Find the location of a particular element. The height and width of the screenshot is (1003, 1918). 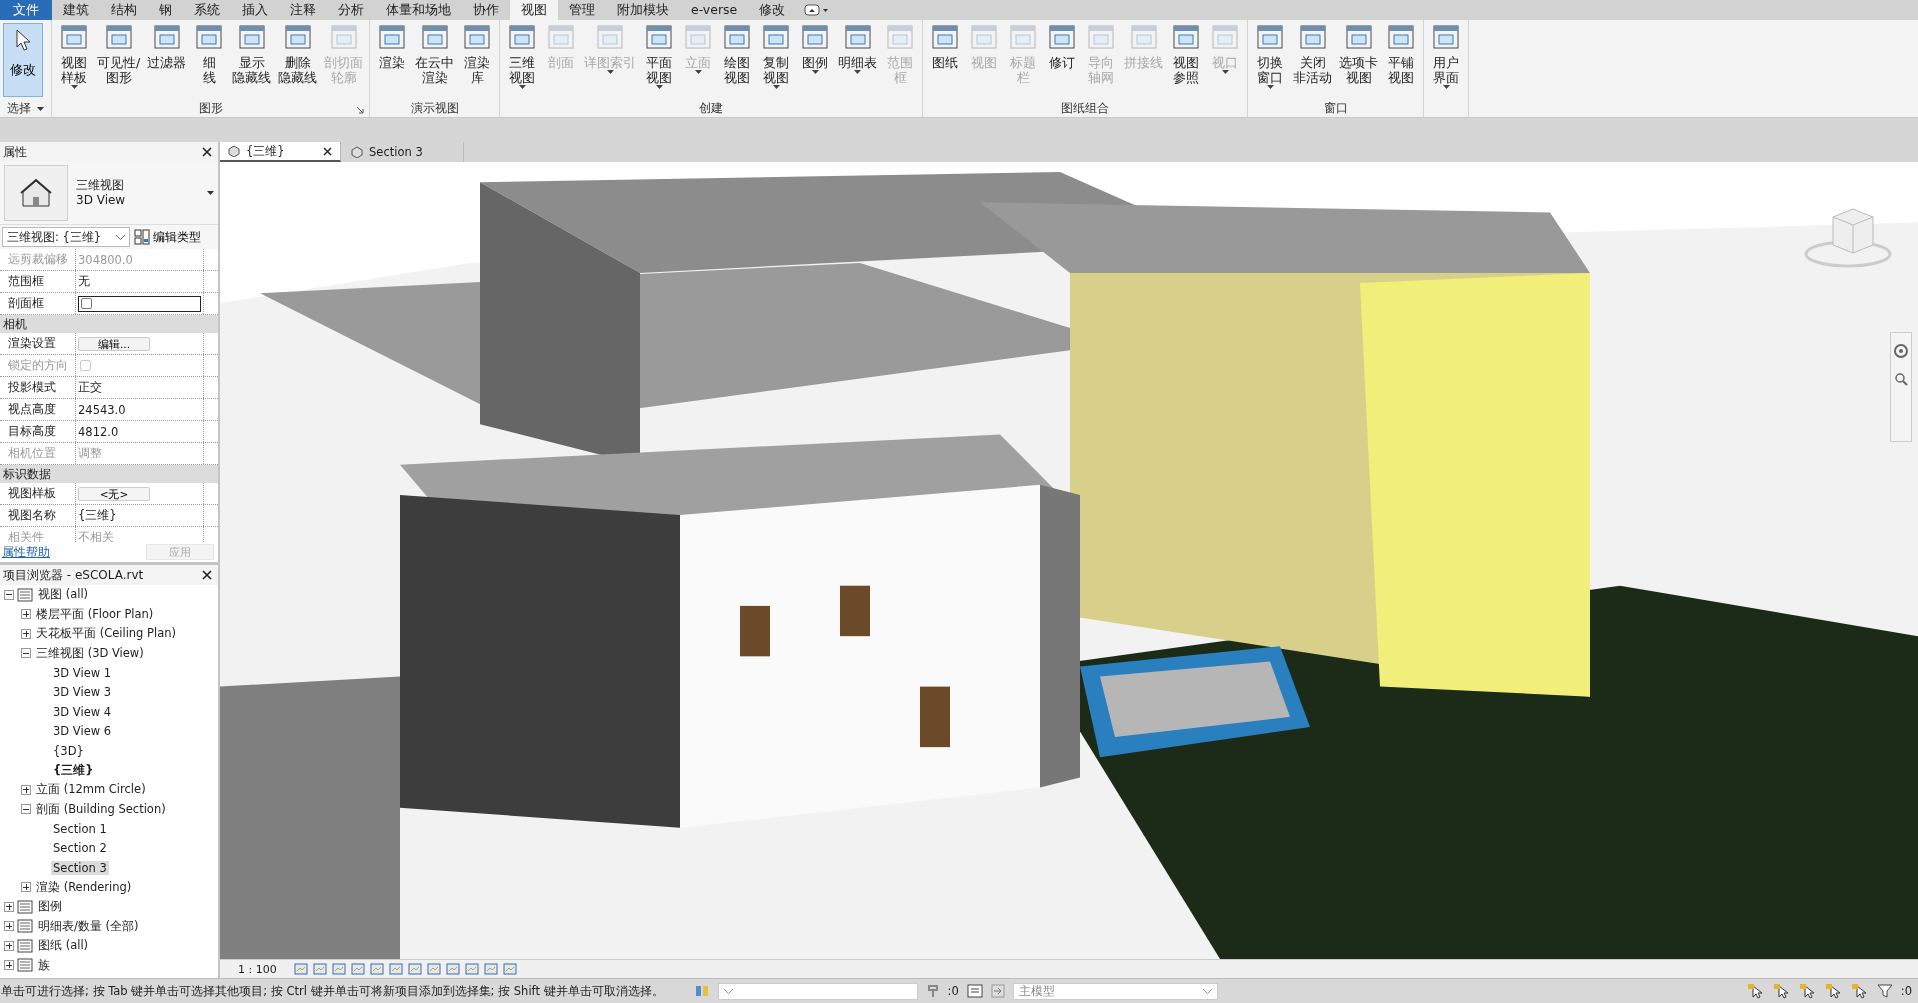

browser-item: 渲染 (Rendering) is located at coordinates (84, 887).